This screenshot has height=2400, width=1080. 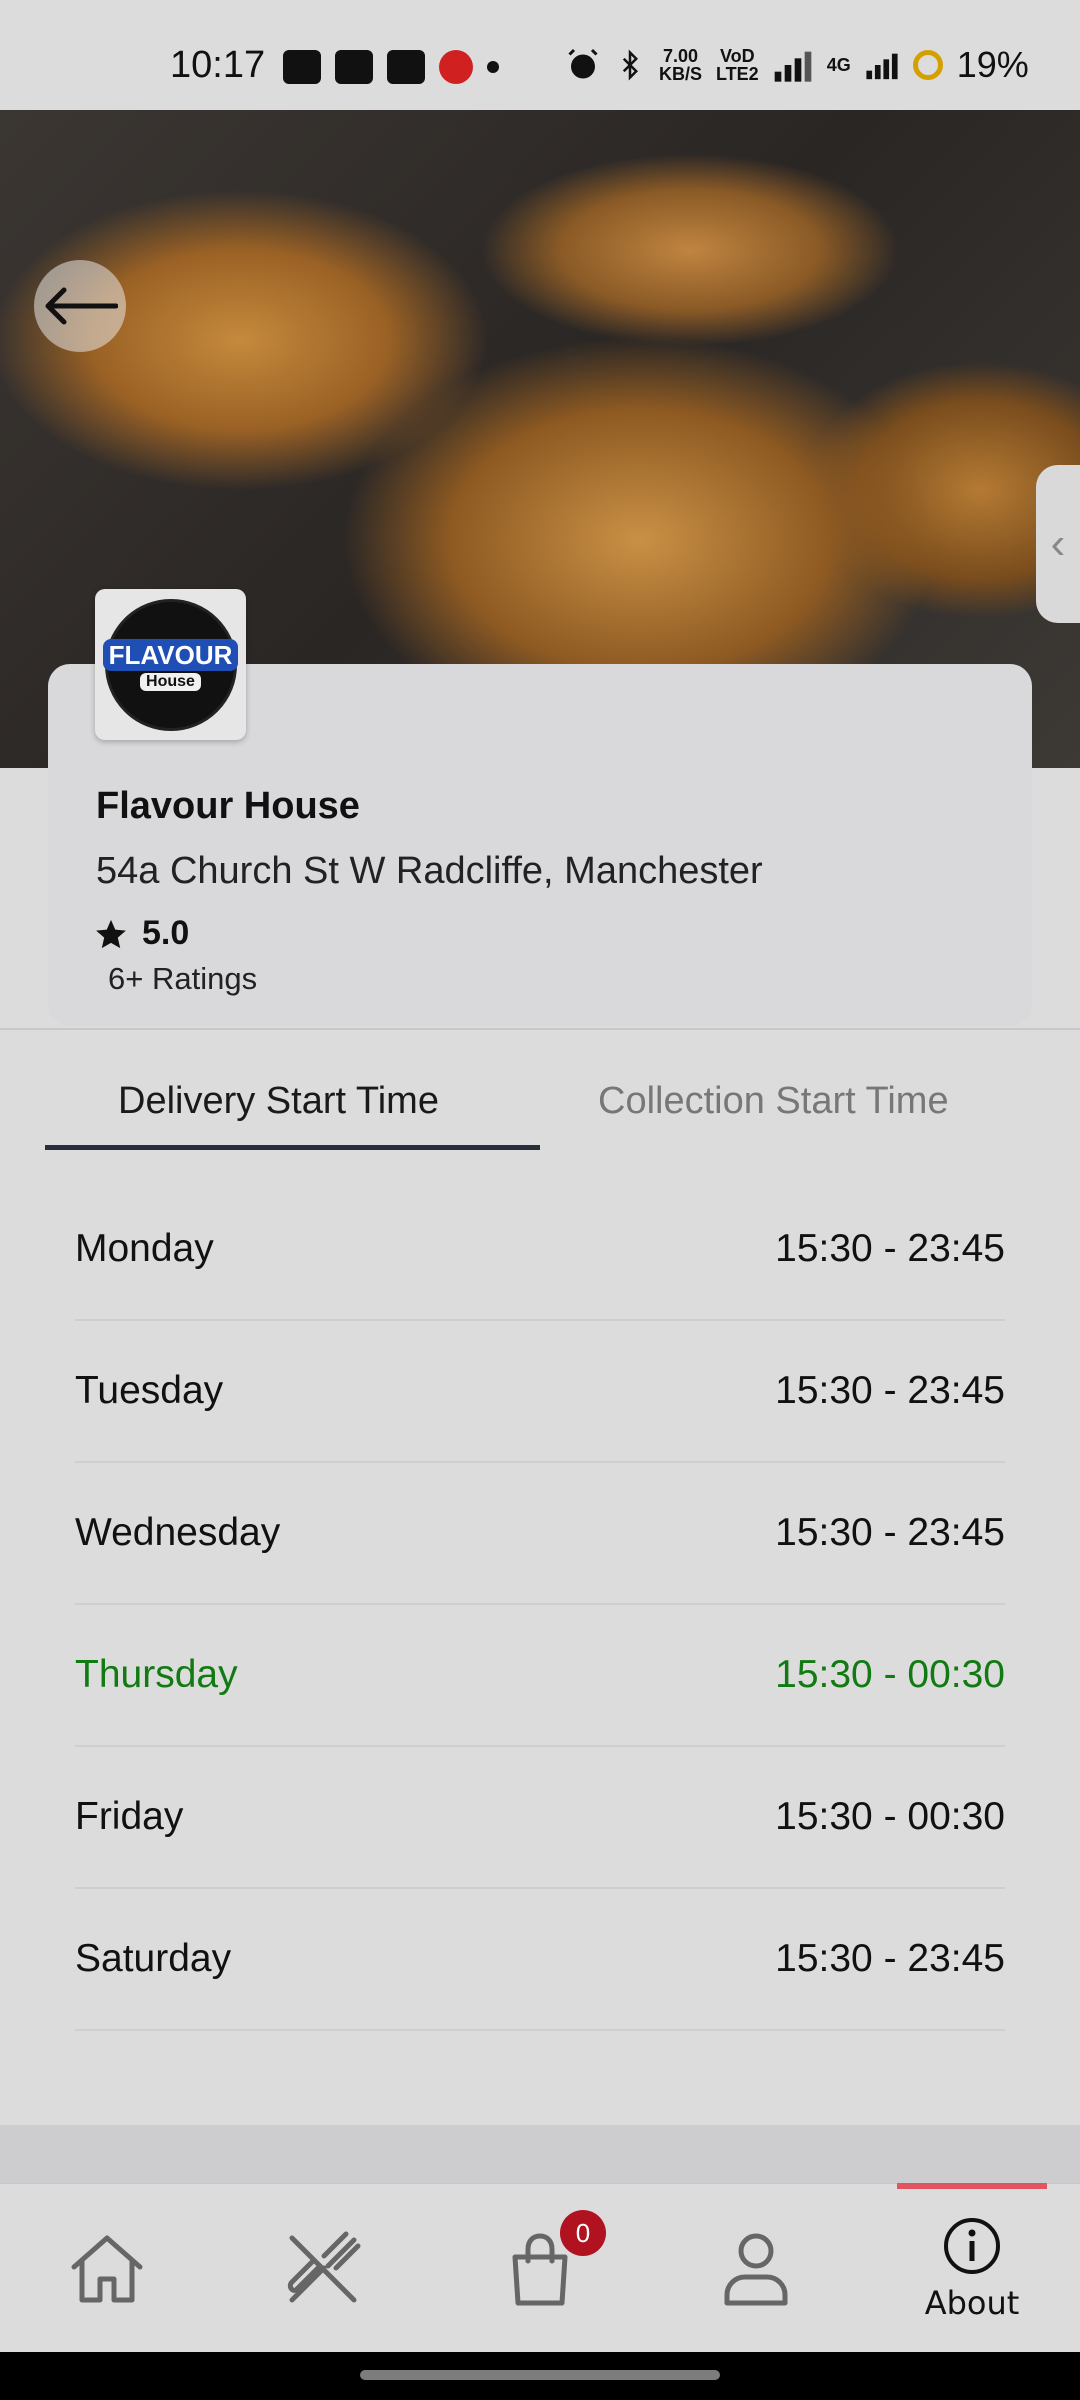 I want to click on system-icons: 7.00 KB/S VoD LTE2 4G 19%, so click(x=797, y=65).